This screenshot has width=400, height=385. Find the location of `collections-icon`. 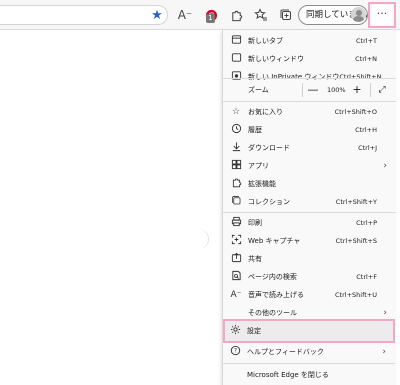

collections-icon is located at coordinates (286, 15).